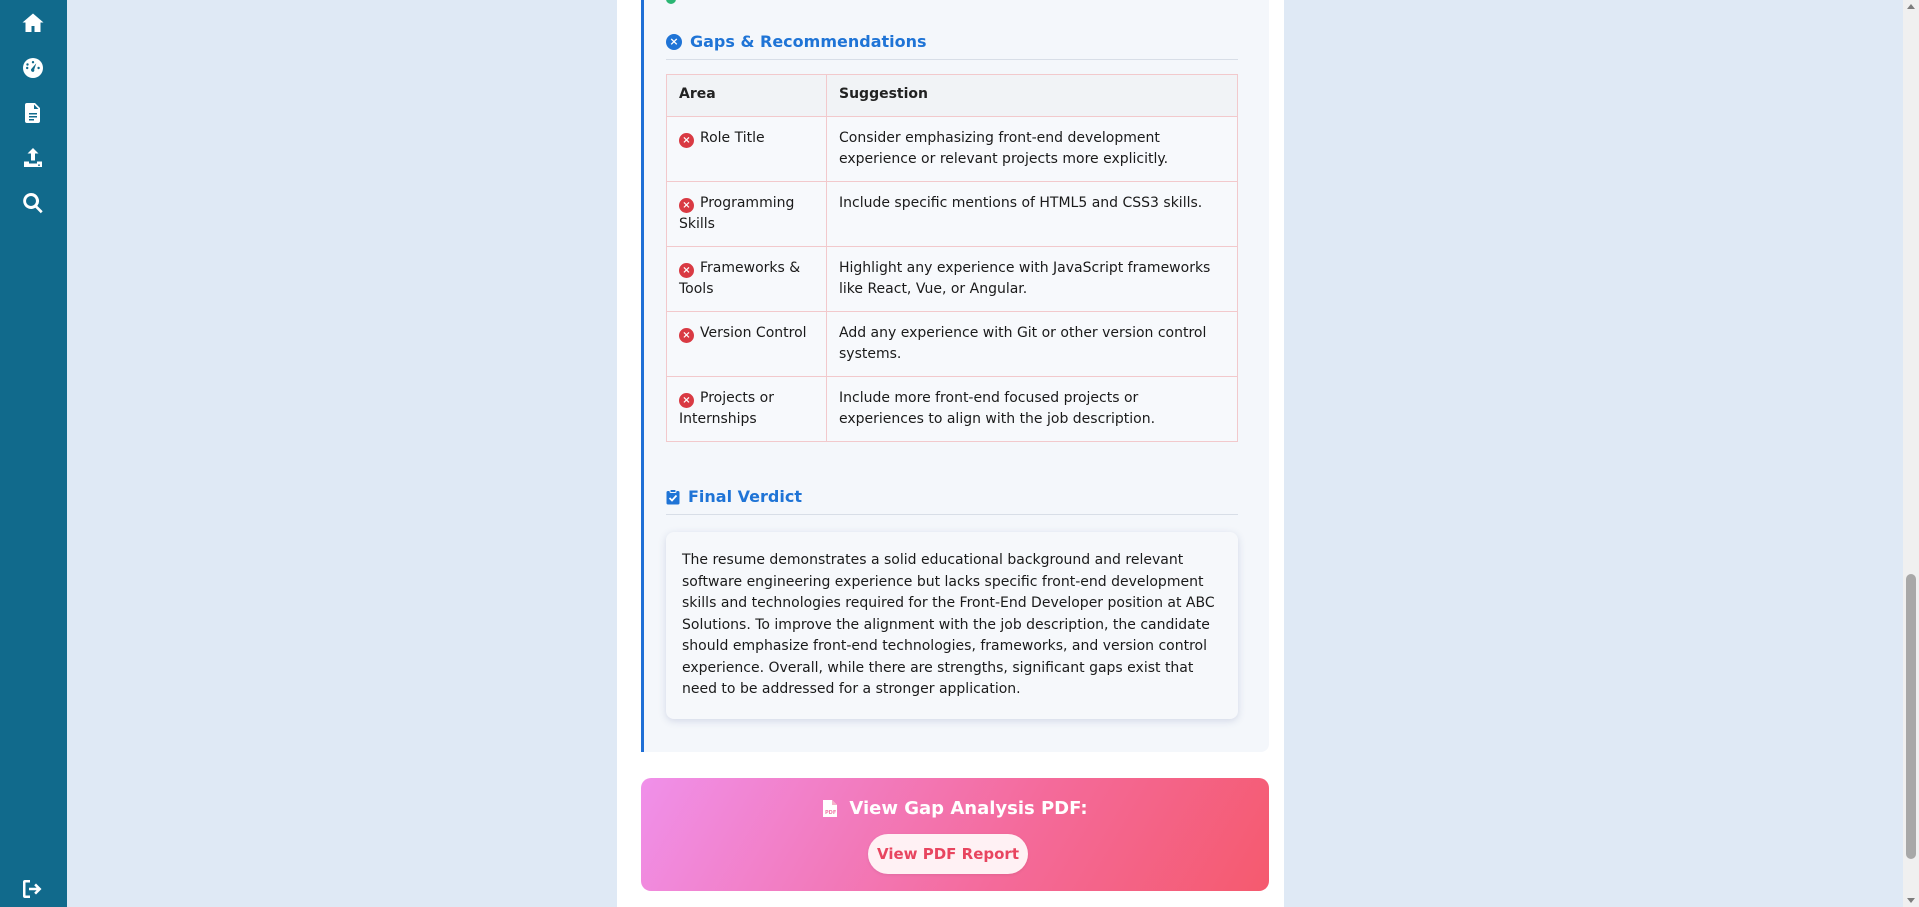 This screenshot has width=1919, height=907. I want to click on logout-icon, so click(33, 889).